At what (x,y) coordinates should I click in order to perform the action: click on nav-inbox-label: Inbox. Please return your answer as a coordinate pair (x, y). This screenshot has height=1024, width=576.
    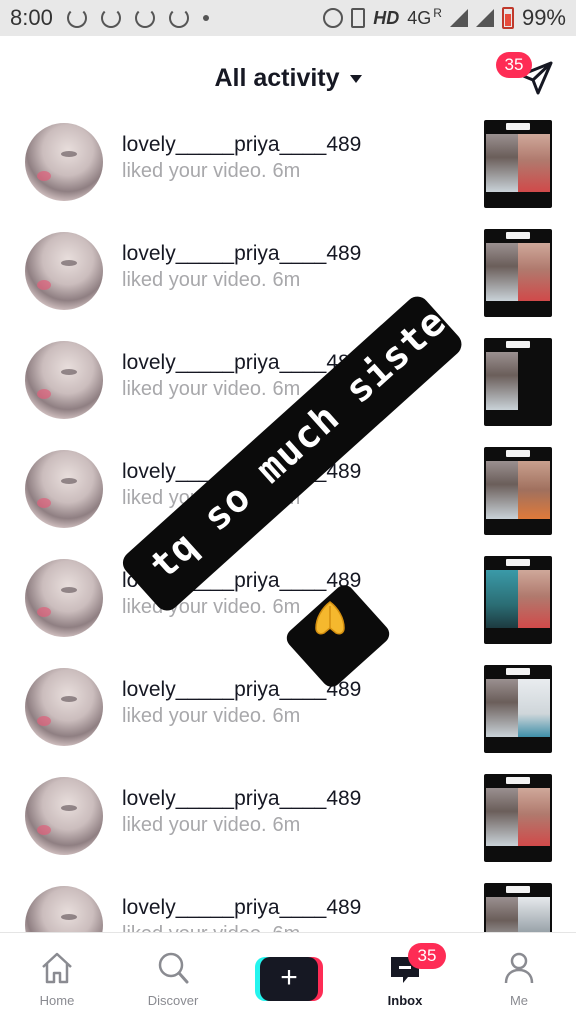
    Looking at the image, I should click on (405, 1000).